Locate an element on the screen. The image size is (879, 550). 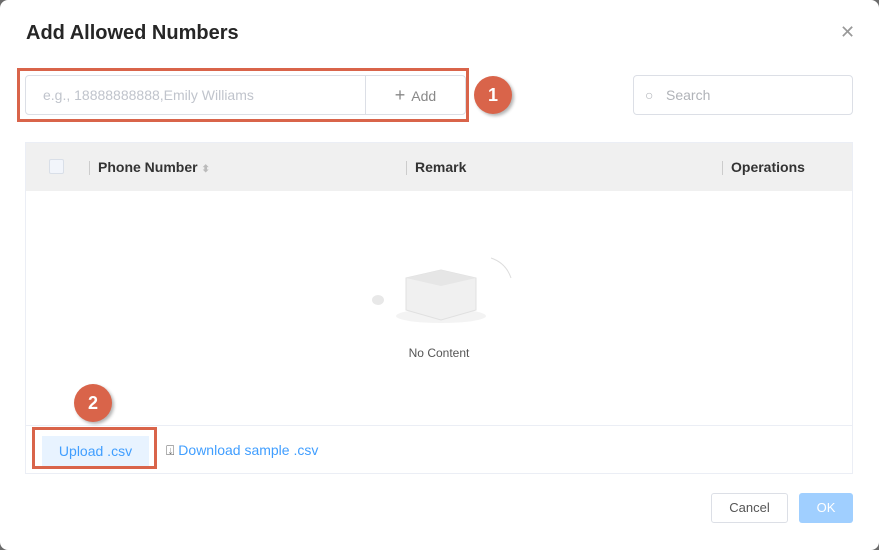
annotation-badge-2: 2 is located at coordinates (93, 403).